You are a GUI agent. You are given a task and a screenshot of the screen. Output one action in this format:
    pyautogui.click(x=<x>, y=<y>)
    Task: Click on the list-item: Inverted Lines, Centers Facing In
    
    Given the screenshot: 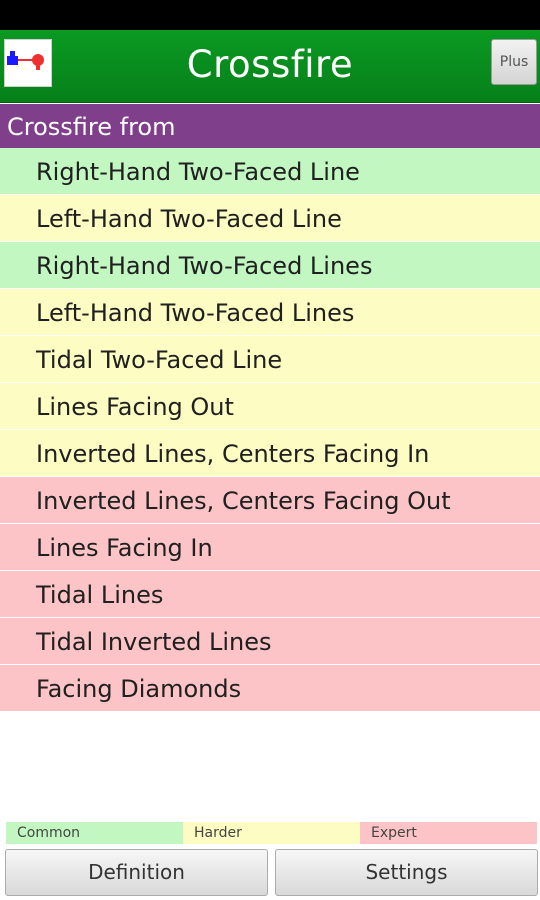 What is the action you would take?
    pyautogui.click(x=270, y=453)
    